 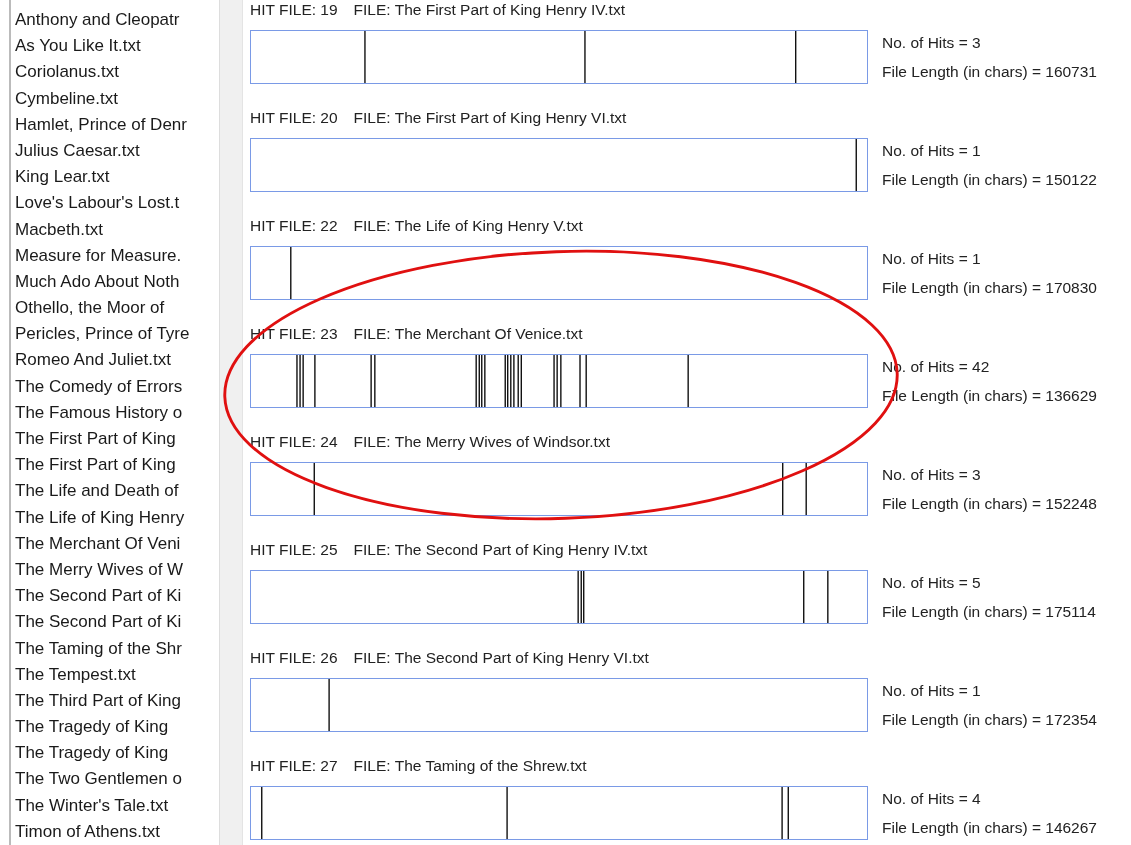 I want to click on file-list-item: Love's Labour's Lost.t, so click(x=117, y=203).